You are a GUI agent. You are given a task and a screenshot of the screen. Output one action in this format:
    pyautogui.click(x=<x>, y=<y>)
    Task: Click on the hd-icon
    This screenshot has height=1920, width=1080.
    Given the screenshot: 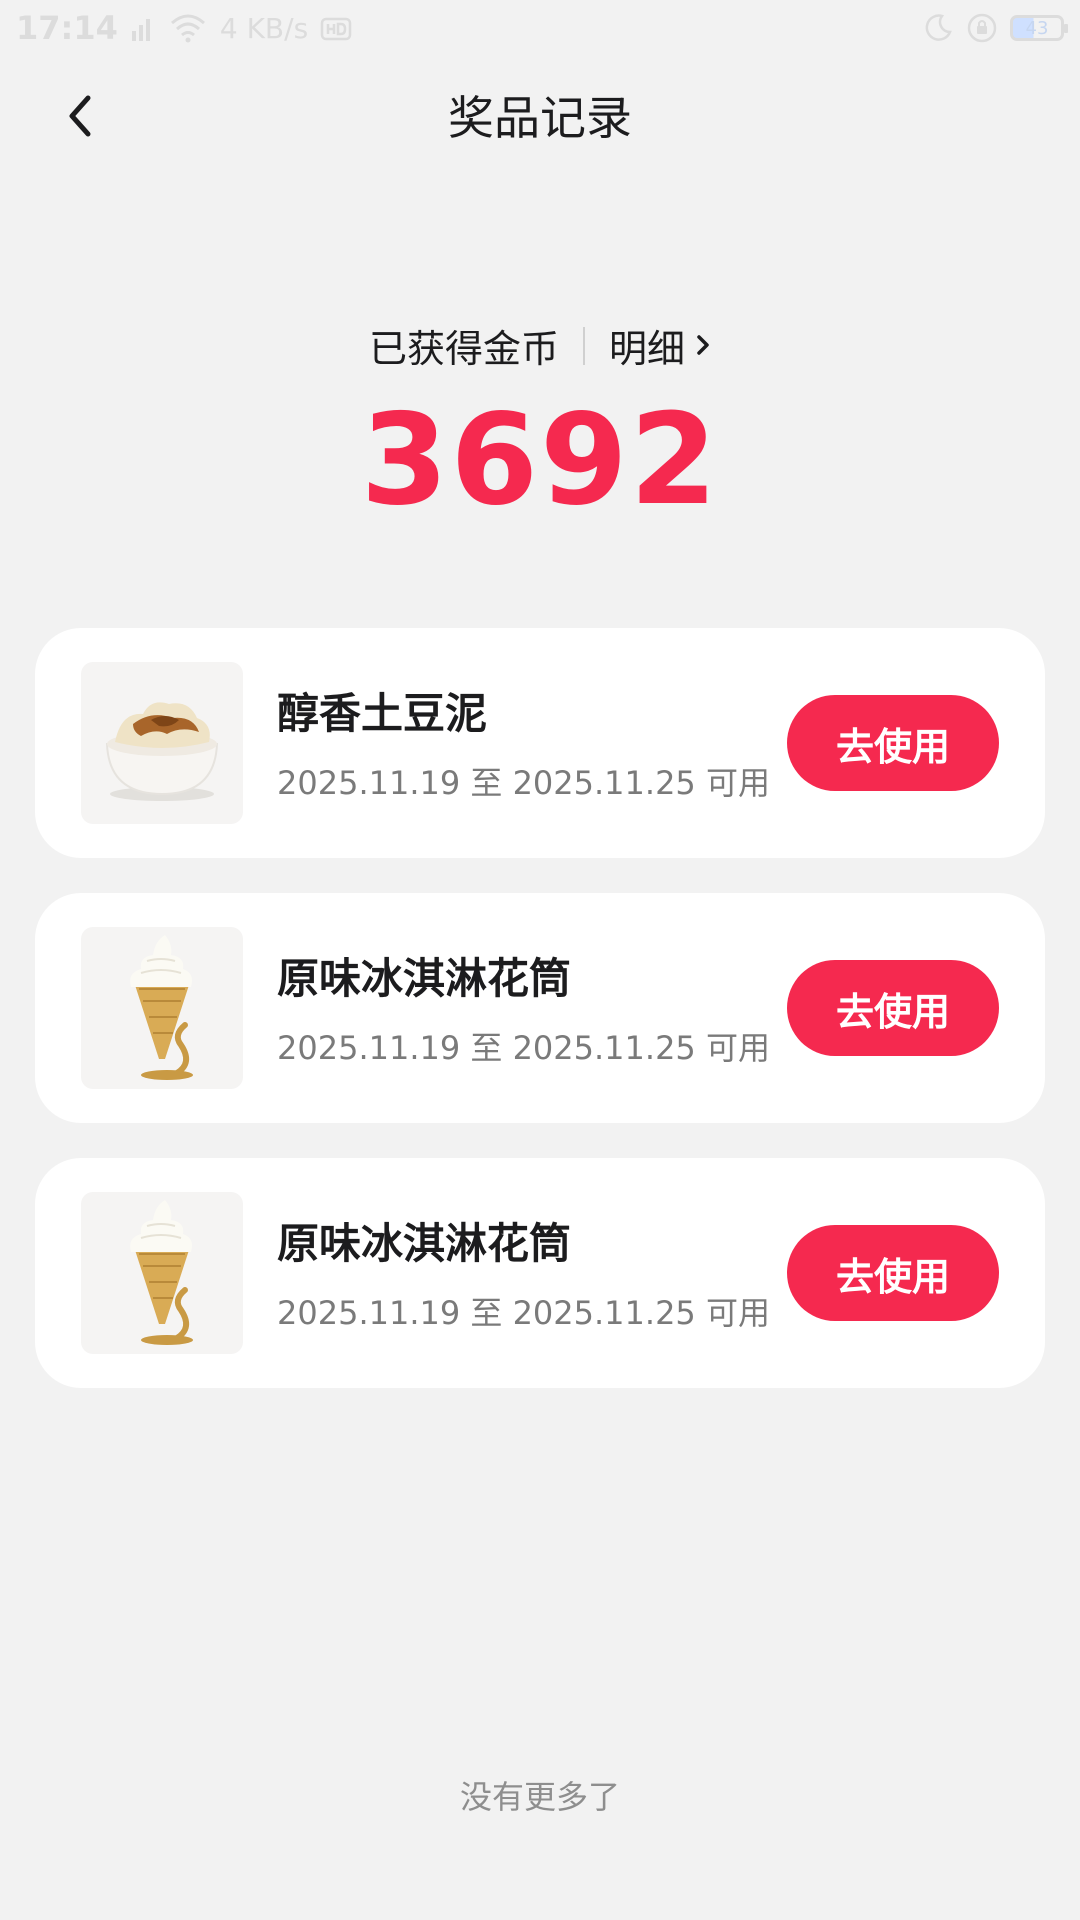 What is the action you would take?
    pyautogui.click(x=336, y=28)
    